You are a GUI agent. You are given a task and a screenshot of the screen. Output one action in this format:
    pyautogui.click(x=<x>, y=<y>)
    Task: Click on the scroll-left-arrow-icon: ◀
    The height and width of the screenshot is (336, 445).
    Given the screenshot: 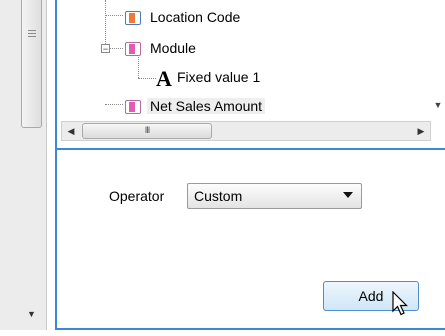 What is the action you would take?
    pyautogui.click(x=71, y=131)
    